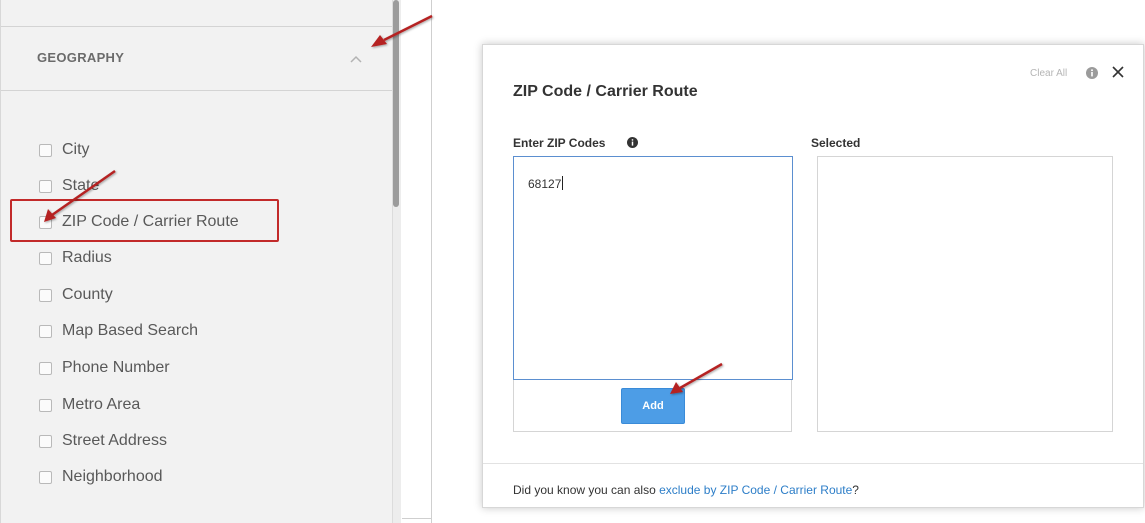  I want to click on geo-option-neighborhood: Neighborhood, so click(101, 477).